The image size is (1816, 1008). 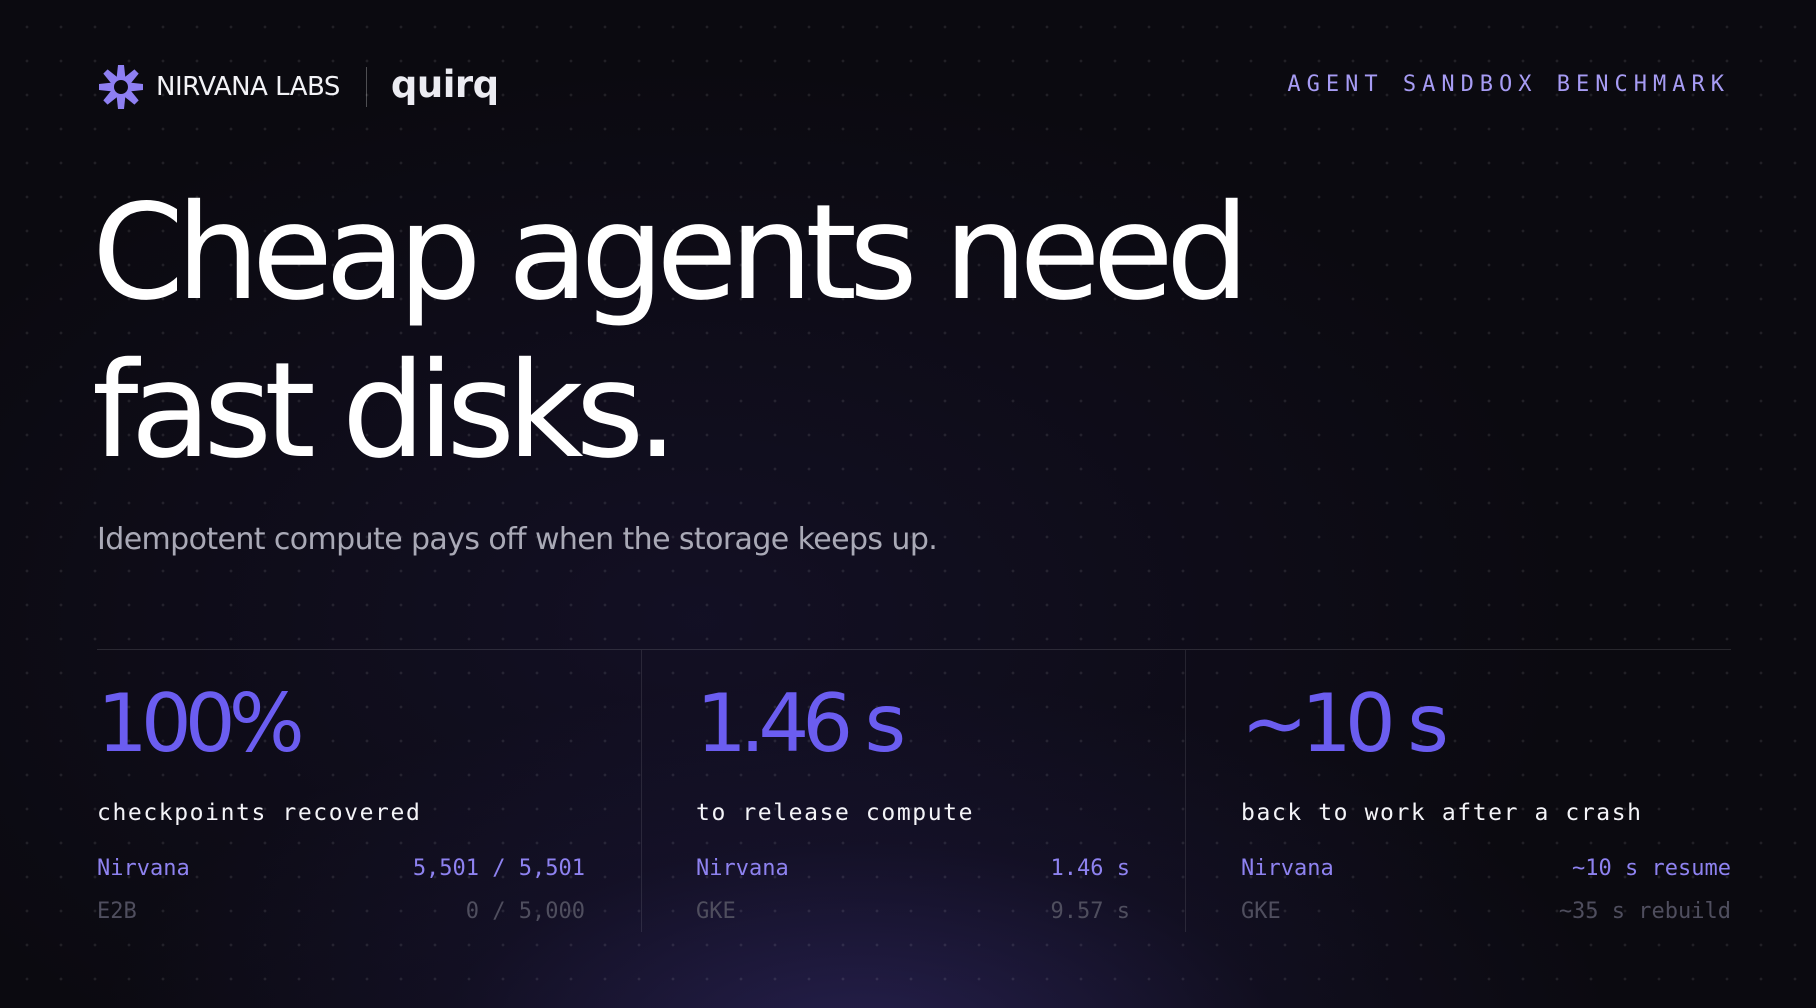 What do you see at coordinates (385, 411) in the screenshot?
I see `headline-line-2: fast disks.` at bounding box center [385, 411].